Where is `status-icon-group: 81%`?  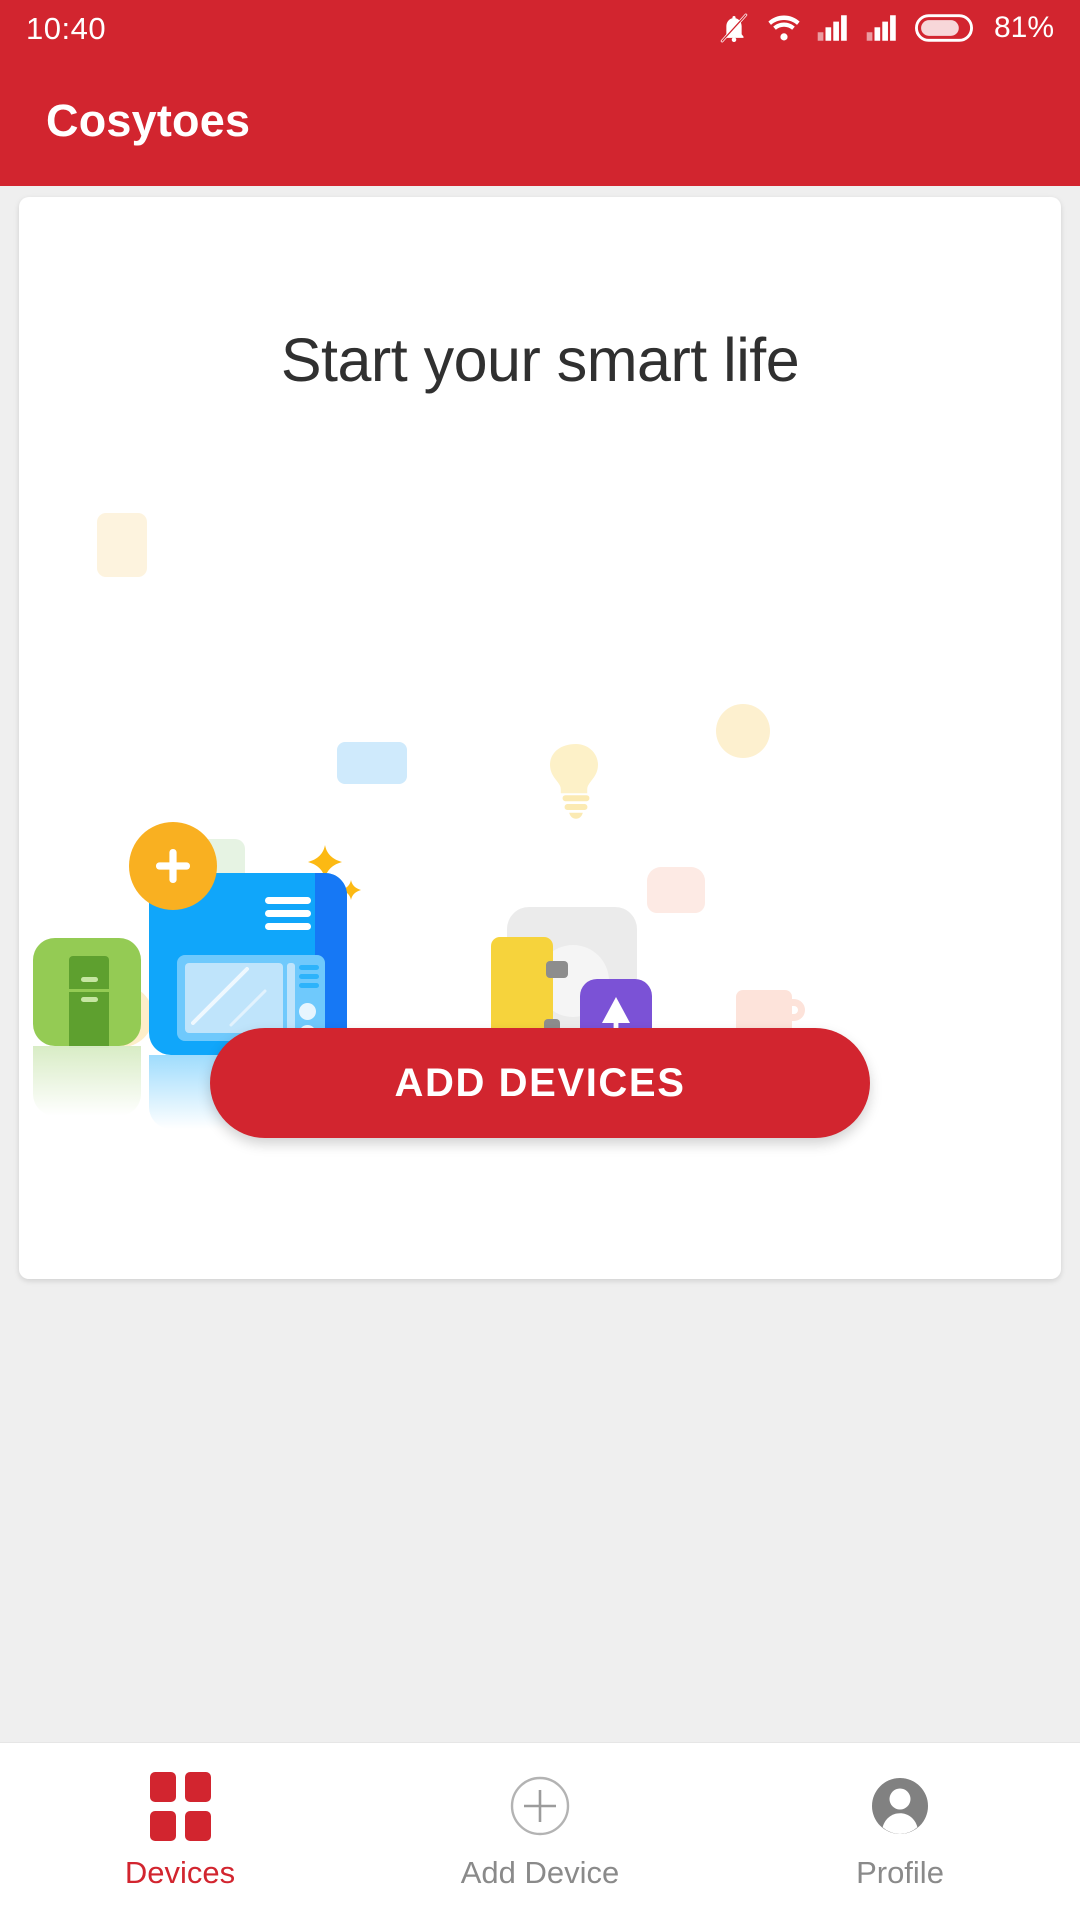
status-icon-group: 81% is located at coordinates (885, 28).